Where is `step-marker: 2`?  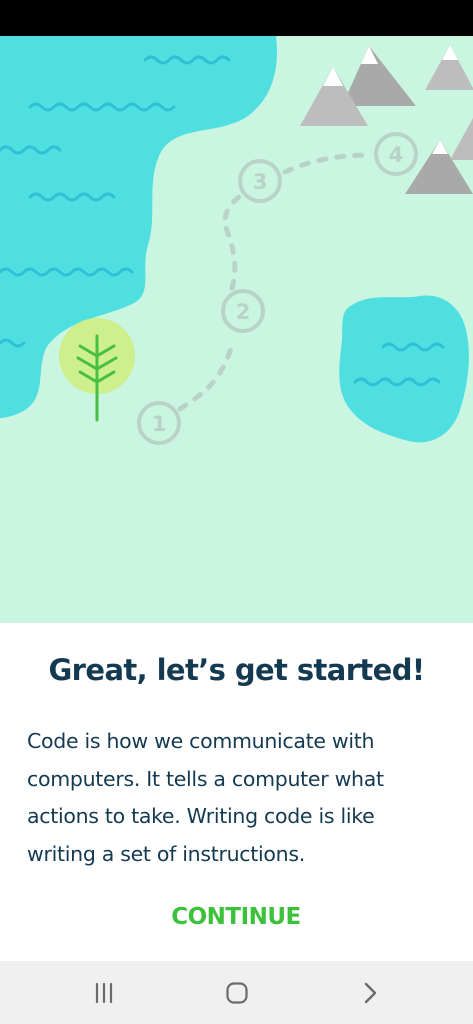
step-marker: 2 is located at coordinates (243, 311).